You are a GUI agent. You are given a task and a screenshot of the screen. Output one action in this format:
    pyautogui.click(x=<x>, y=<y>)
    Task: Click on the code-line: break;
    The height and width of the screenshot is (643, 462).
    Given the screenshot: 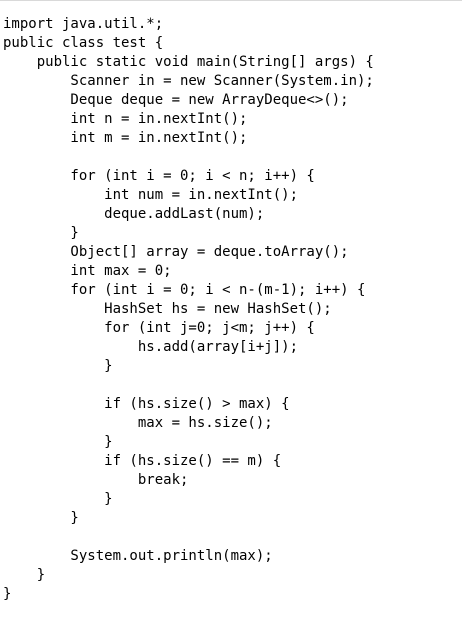 What is the action you would take?
    pyautogui.click(x=96, y=480)
    